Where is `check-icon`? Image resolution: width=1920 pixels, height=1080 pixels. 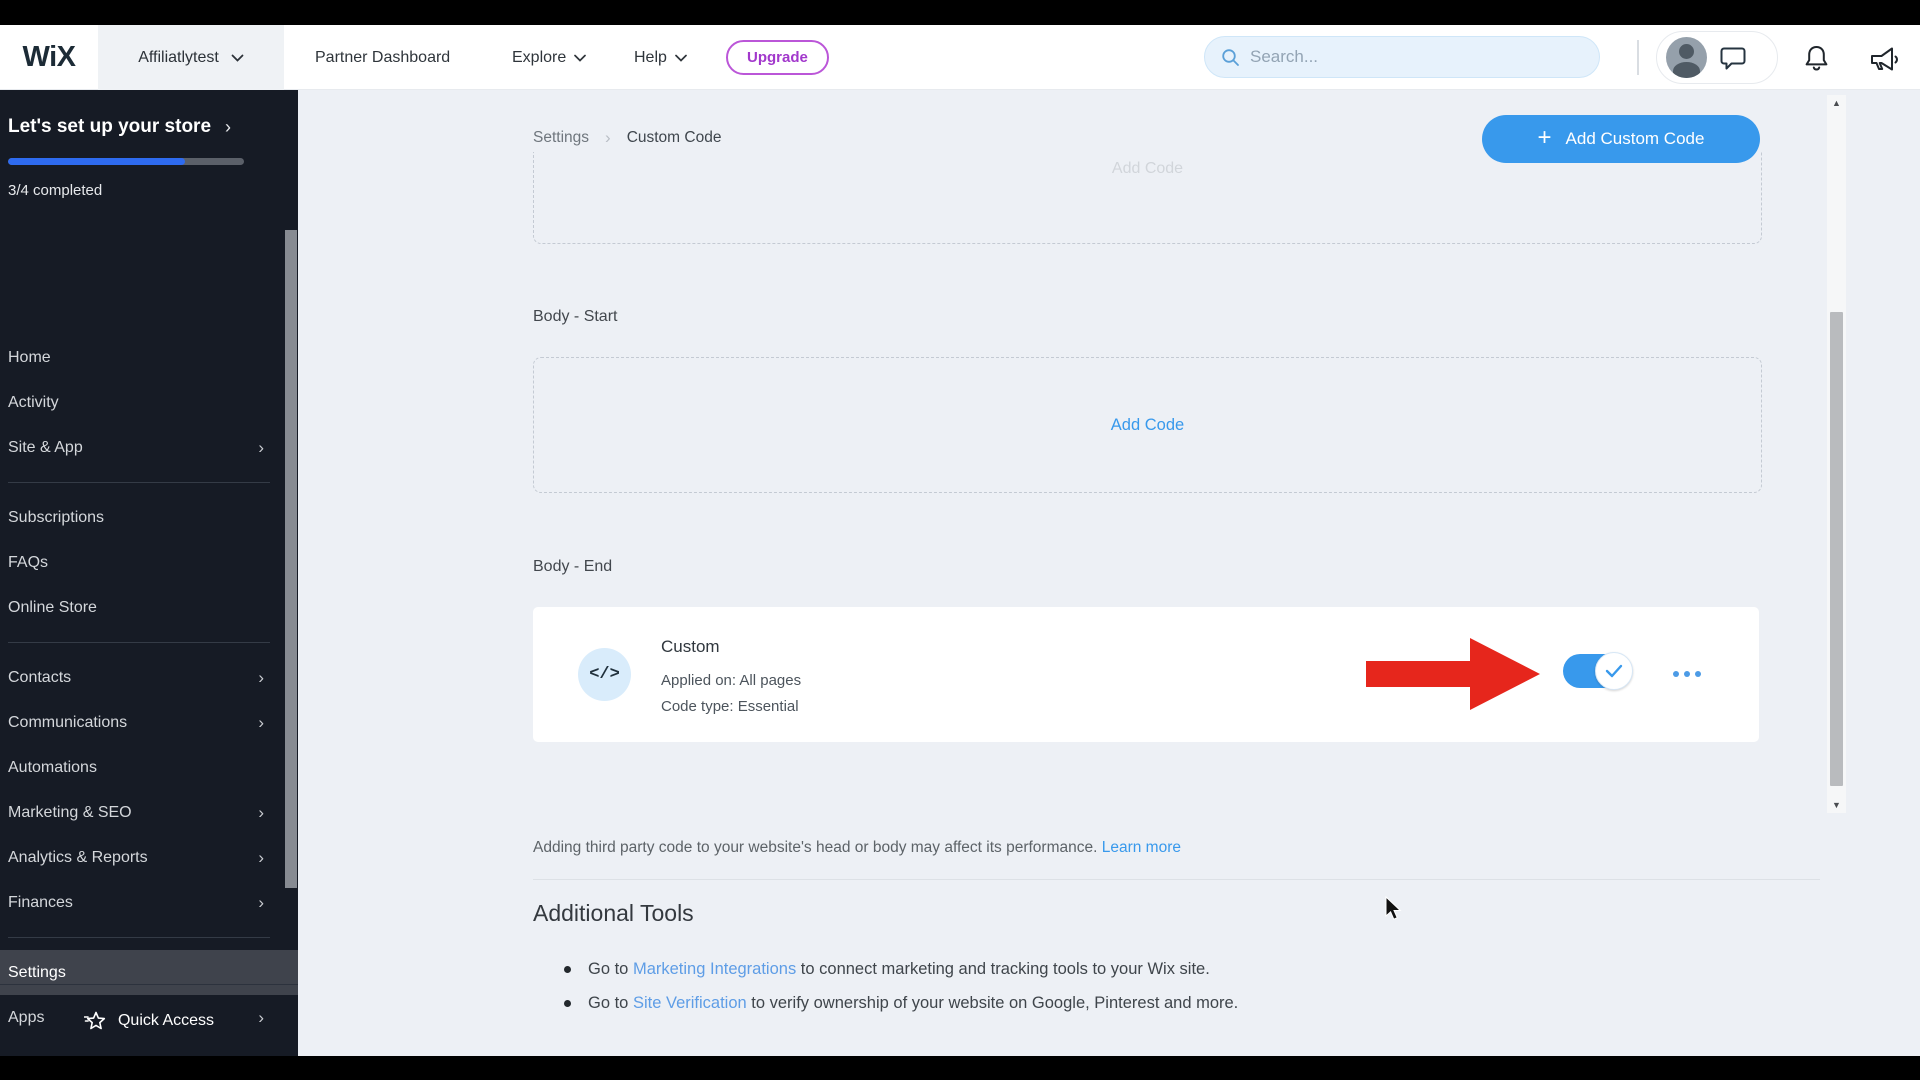 check-icon is located at coordinates (1614, 671).